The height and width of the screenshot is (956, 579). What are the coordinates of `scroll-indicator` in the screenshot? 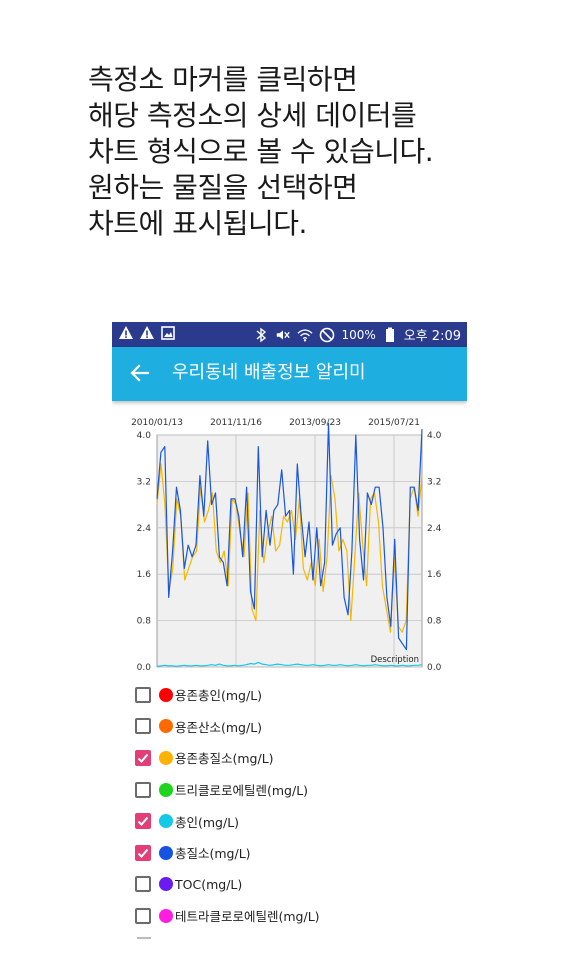 It's located at (144, 938).